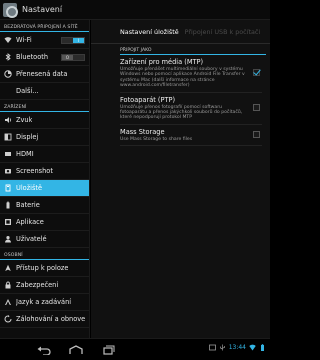 This screenshot has width=320, height=360. Describe the element at coordinates (44, 154) in the screenshot. I see `sidebar-item-hdmi: HDMI` at that location.